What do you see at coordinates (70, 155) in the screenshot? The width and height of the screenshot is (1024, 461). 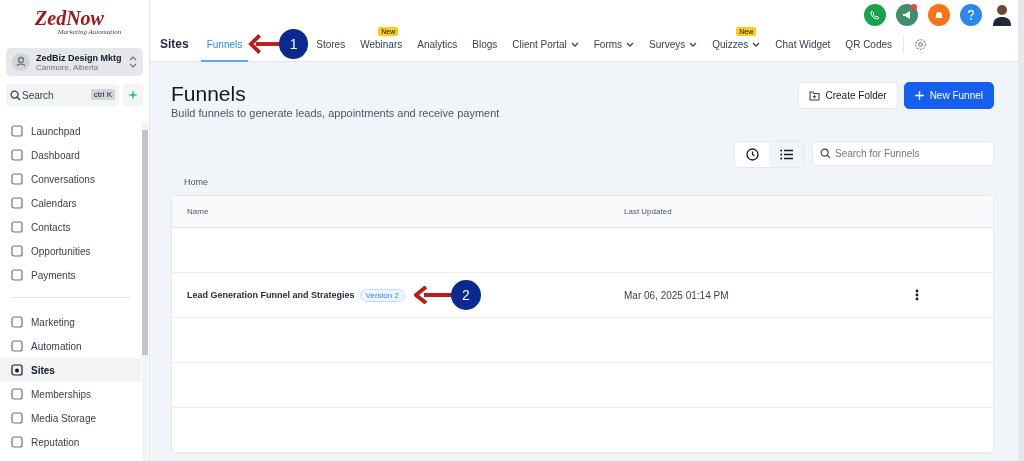 I see `sidebar-item: Dashboard` at bounding box center [70, 155].